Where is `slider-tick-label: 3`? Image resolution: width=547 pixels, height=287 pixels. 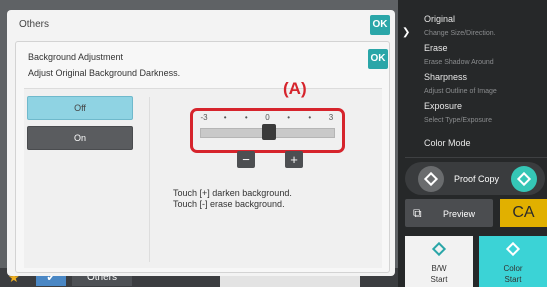
slider-tick-label: 3 is located at coordinates (331, 117).